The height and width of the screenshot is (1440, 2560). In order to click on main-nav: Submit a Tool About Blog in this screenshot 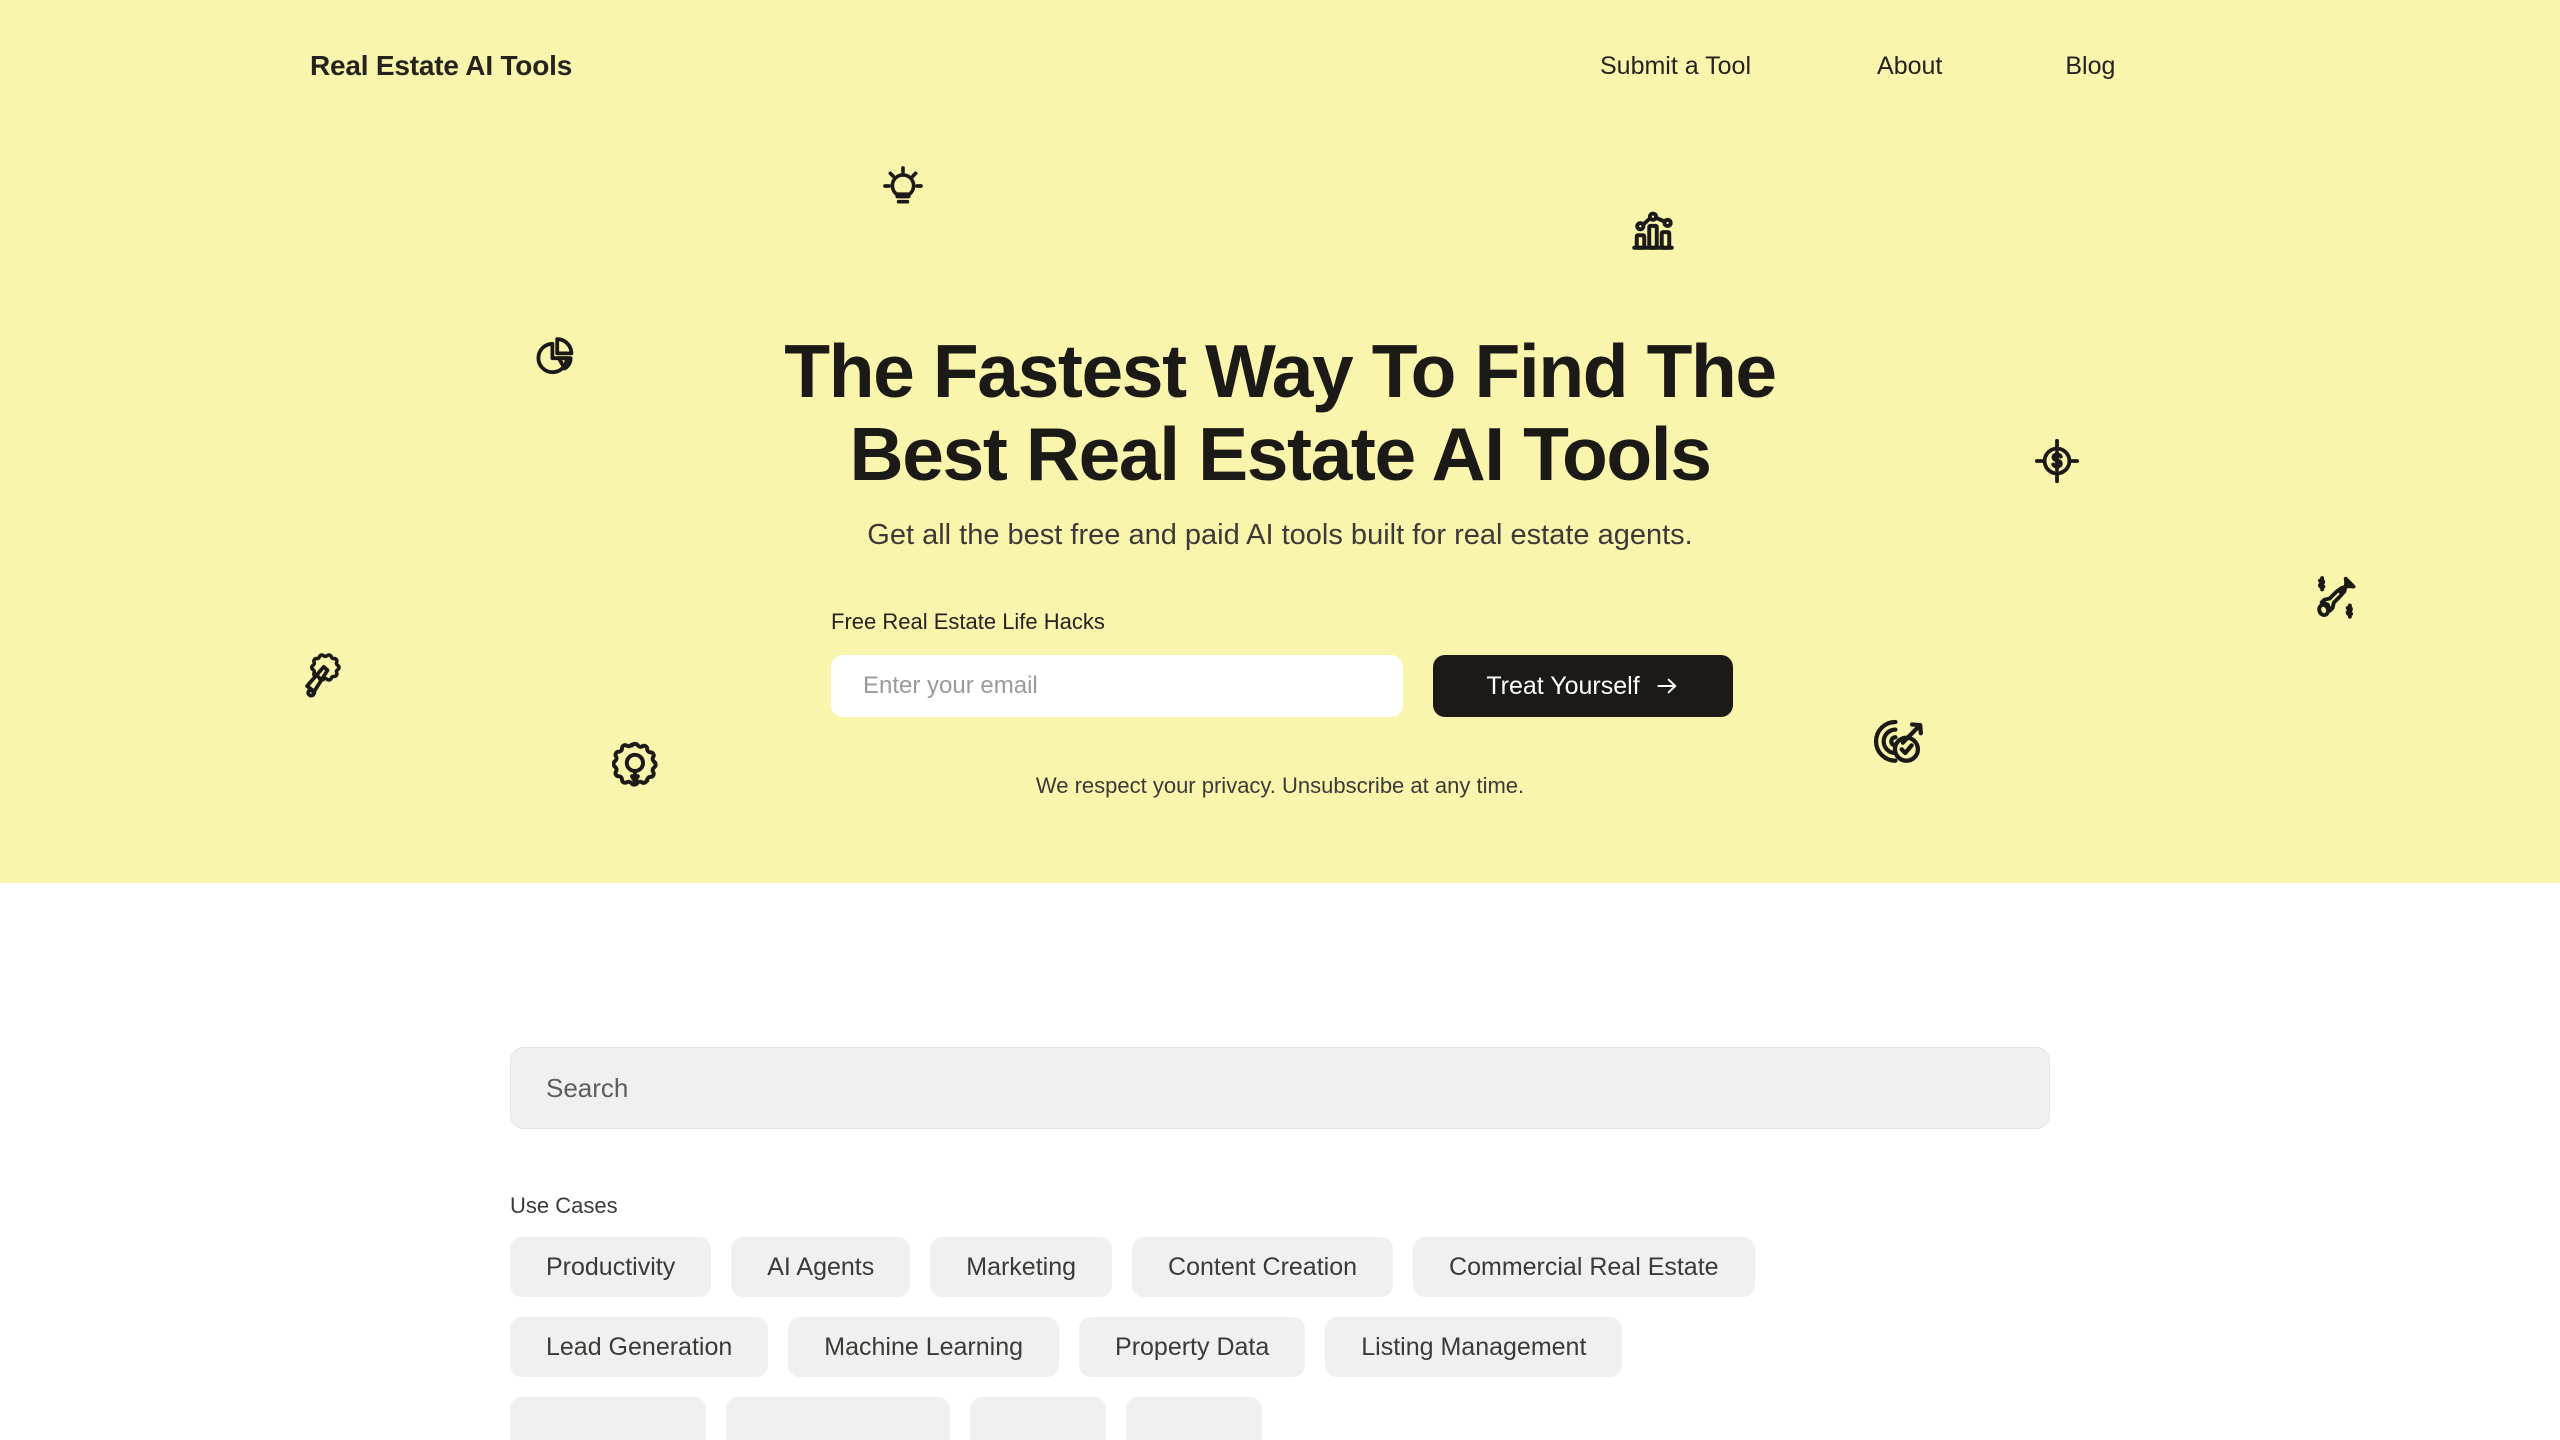, I will do `click(1857, 66)`.